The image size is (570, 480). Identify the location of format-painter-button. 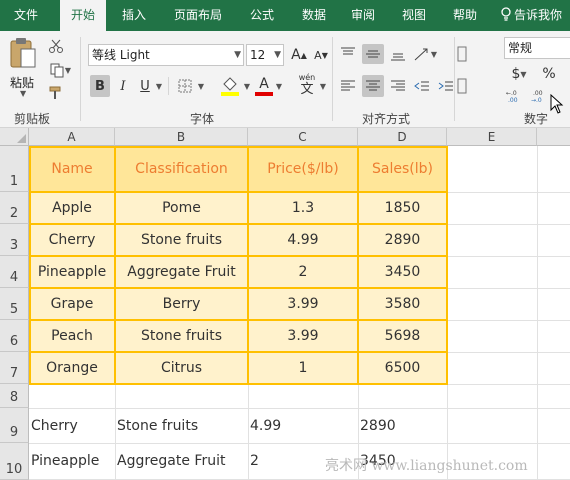
(56, 93).